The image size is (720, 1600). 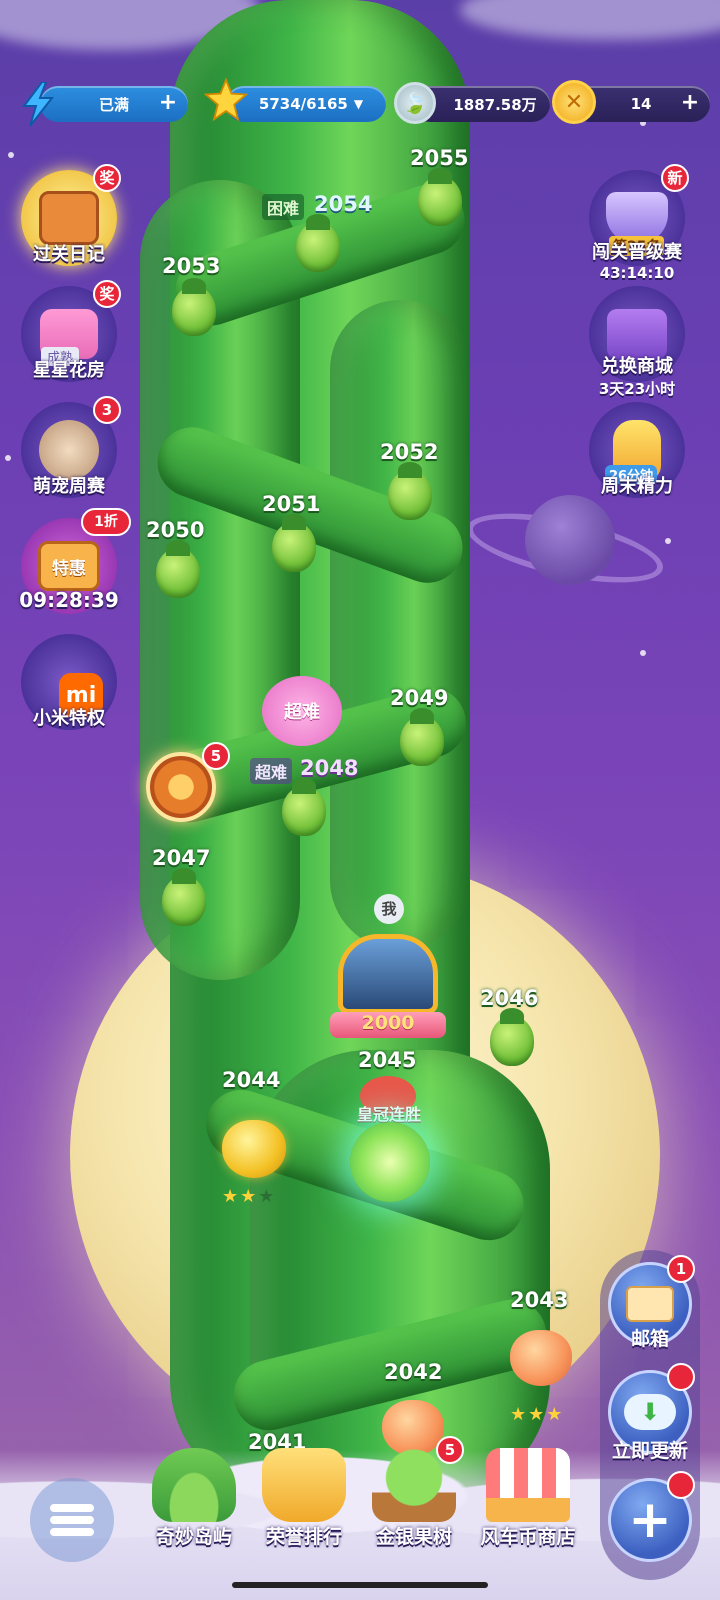 I want to click on badge-reward: 奖, so click(x=107, y=178).